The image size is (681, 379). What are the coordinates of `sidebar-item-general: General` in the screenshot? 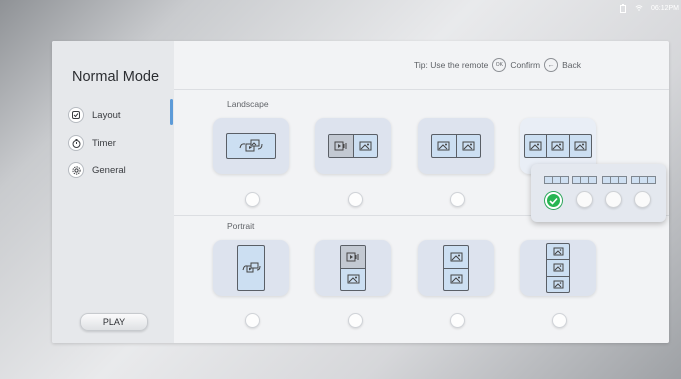 It's located at (97, 170).